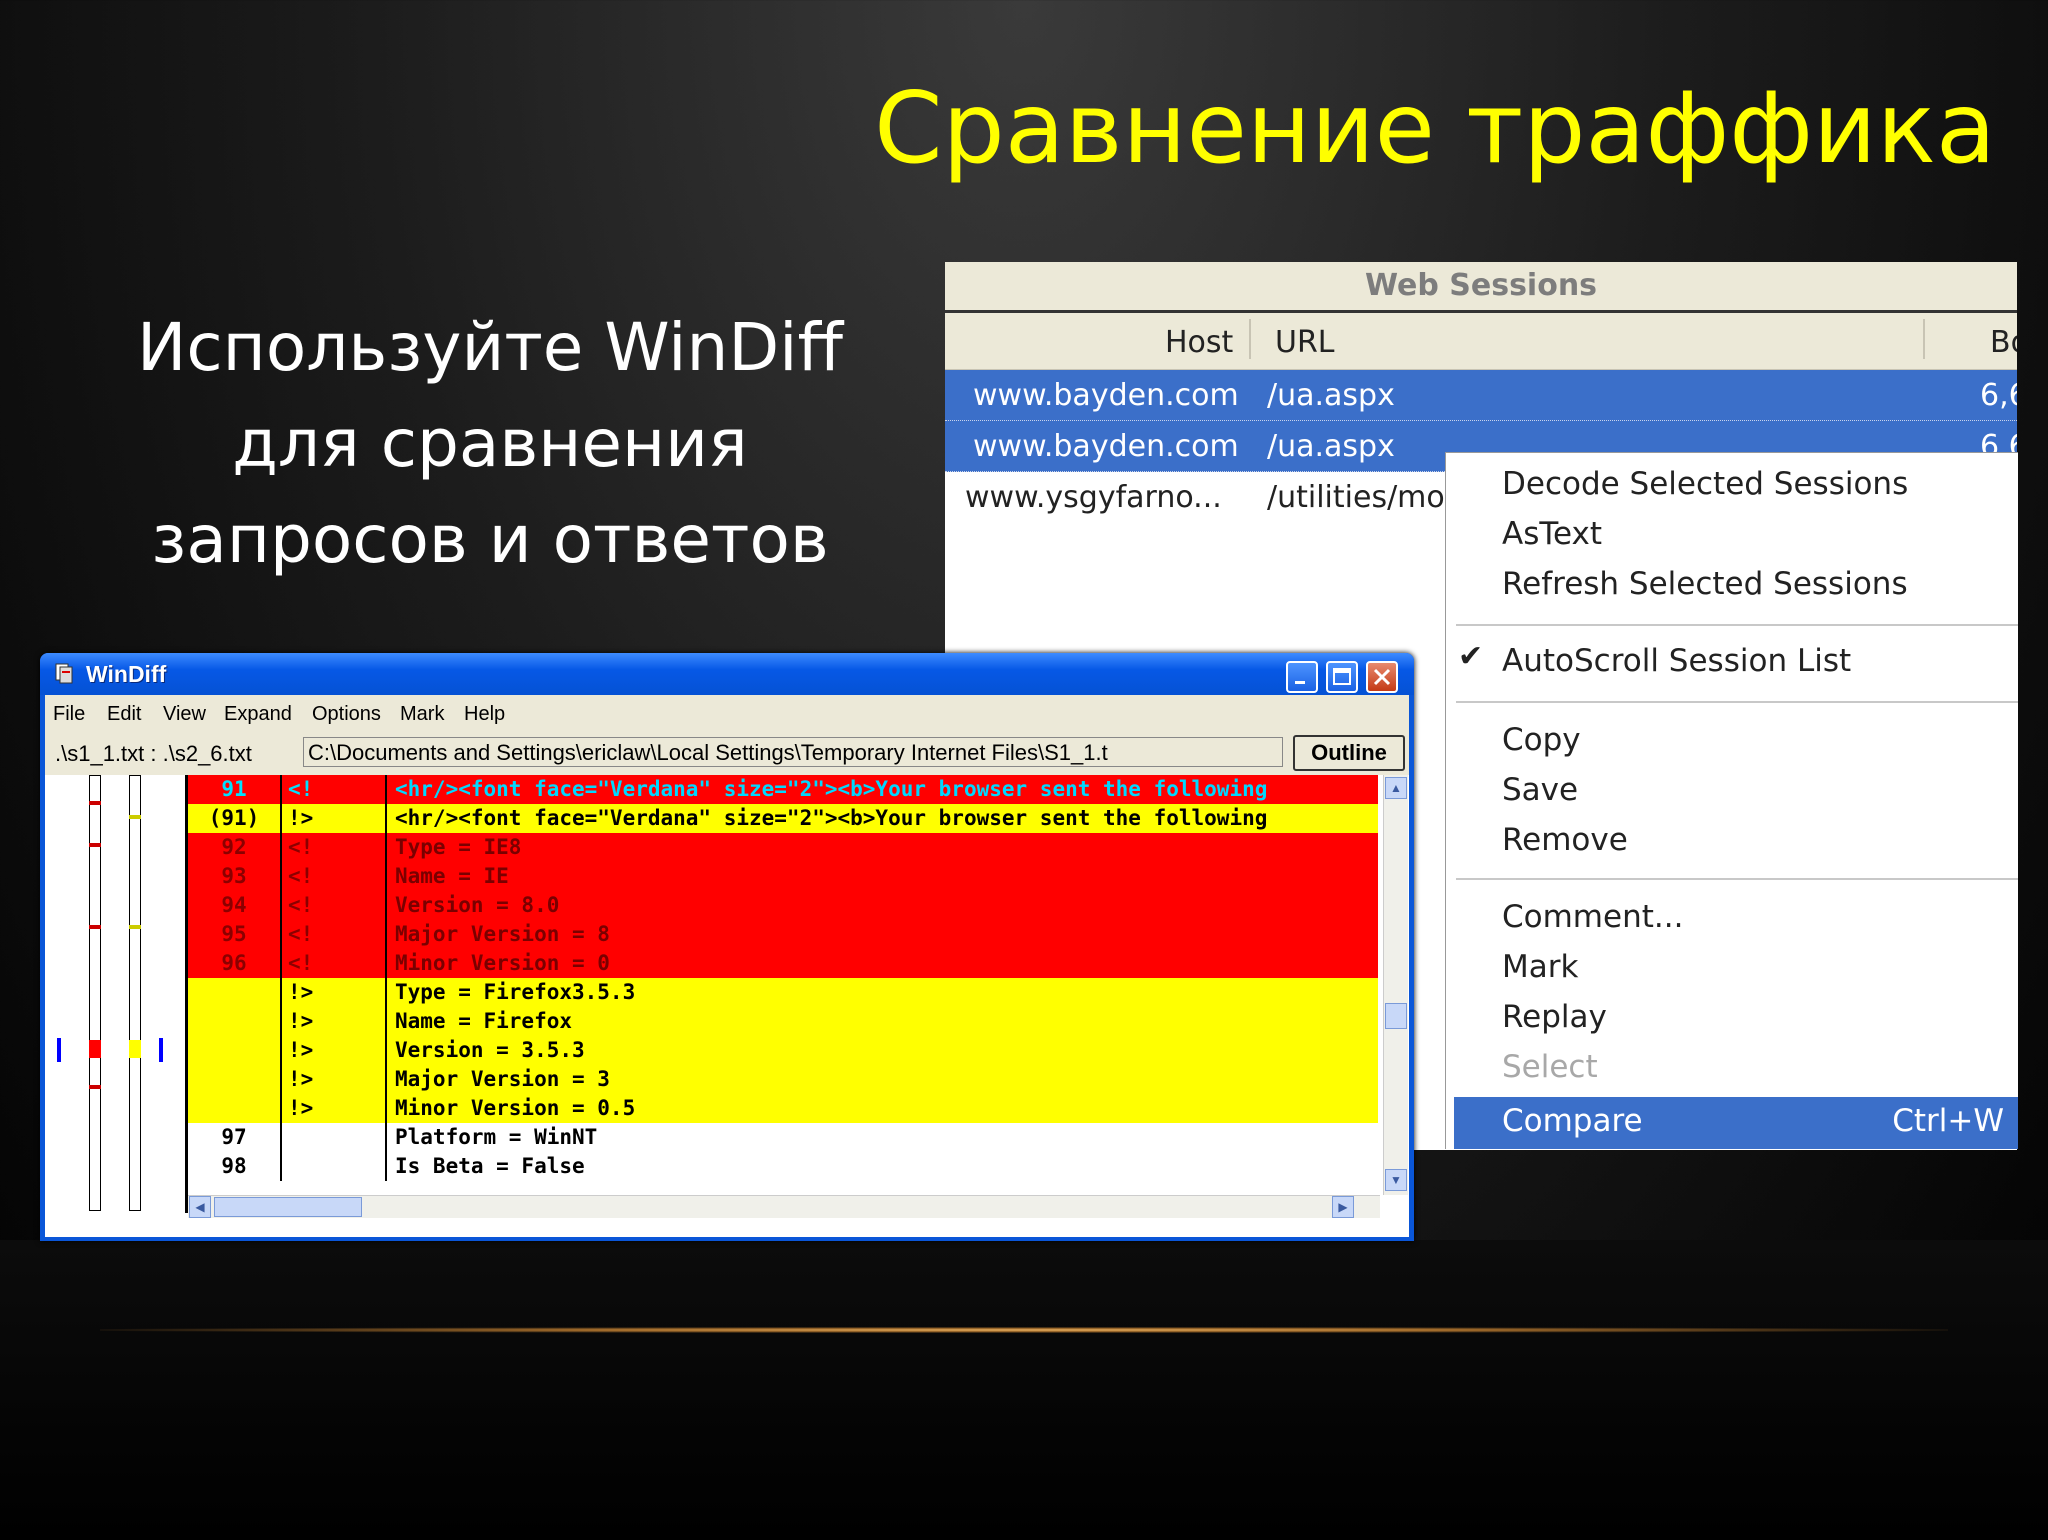 The height and width of the screenshot is (1540, 2048). Describe the element at coordinates (1481, 395) in the screenshot. I see `session-row: www.bayden.com /ua.aspx 6,6` at that location.